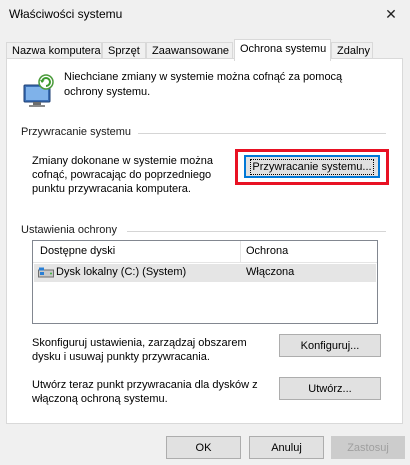 The width and height of the screenshot is (410, 465). What do you see at coordinates (76, 132) in the screenshot?
I see `restore-group-label: Przywracanie systemu` at bounding box center [76, 132].